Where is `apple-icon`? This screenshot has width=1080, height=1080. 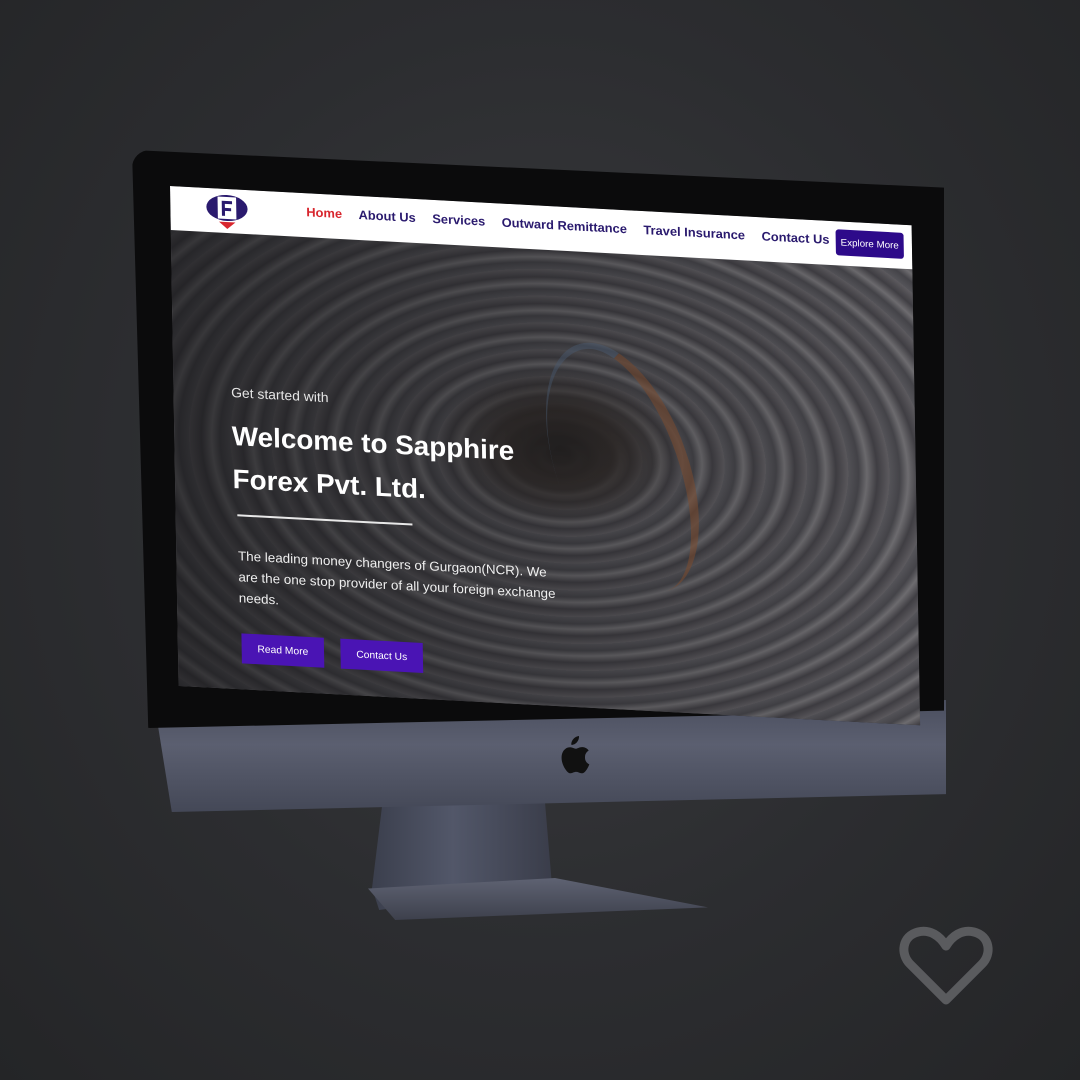 apple-icon is located at coordinates (575, 755).